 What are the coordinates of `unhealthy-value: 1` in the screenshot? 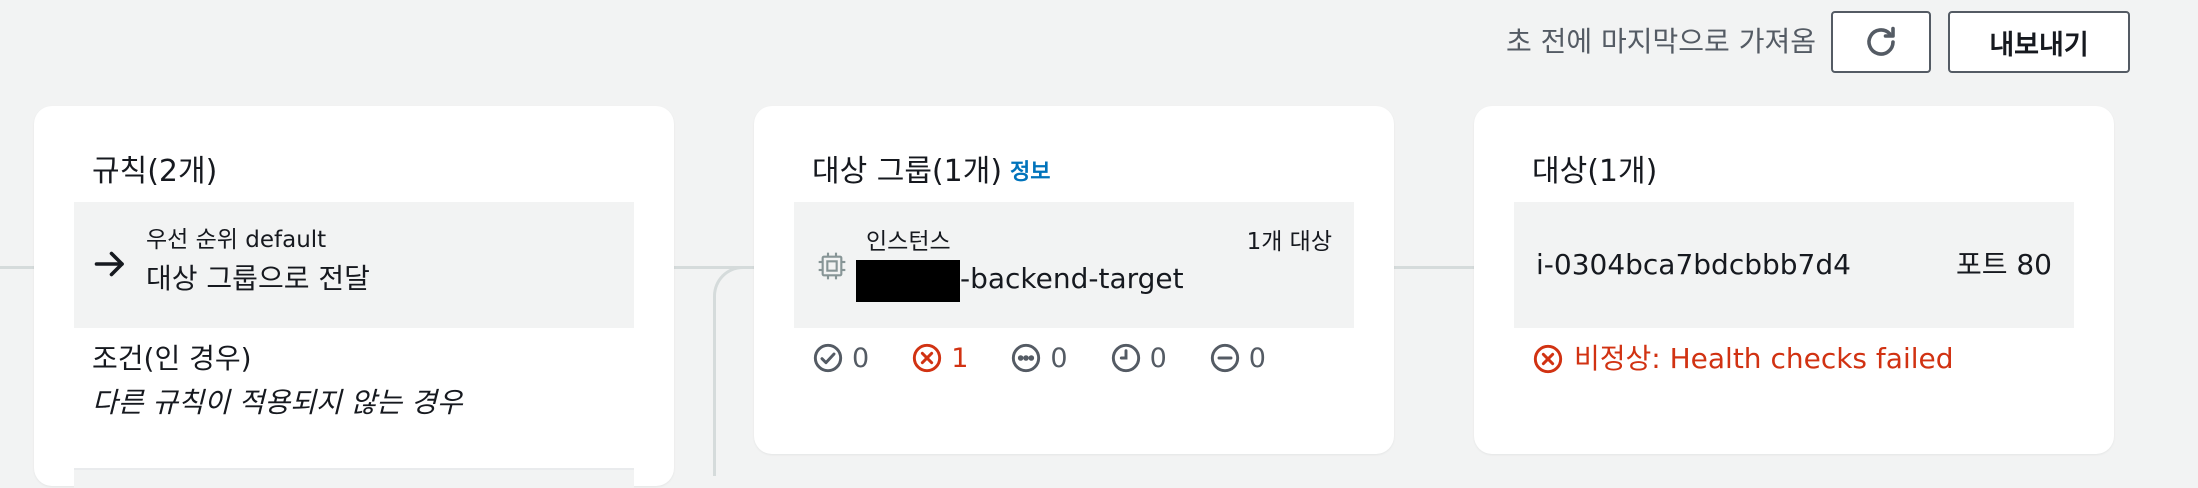 It's located at (960, 358).